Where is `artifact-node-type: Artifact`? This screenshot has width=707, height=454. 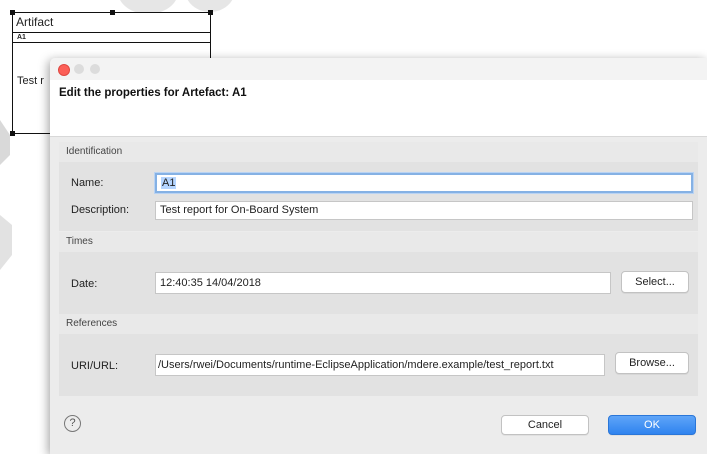
artifact-node-type: Artifact is located at coordinates (111, 23).